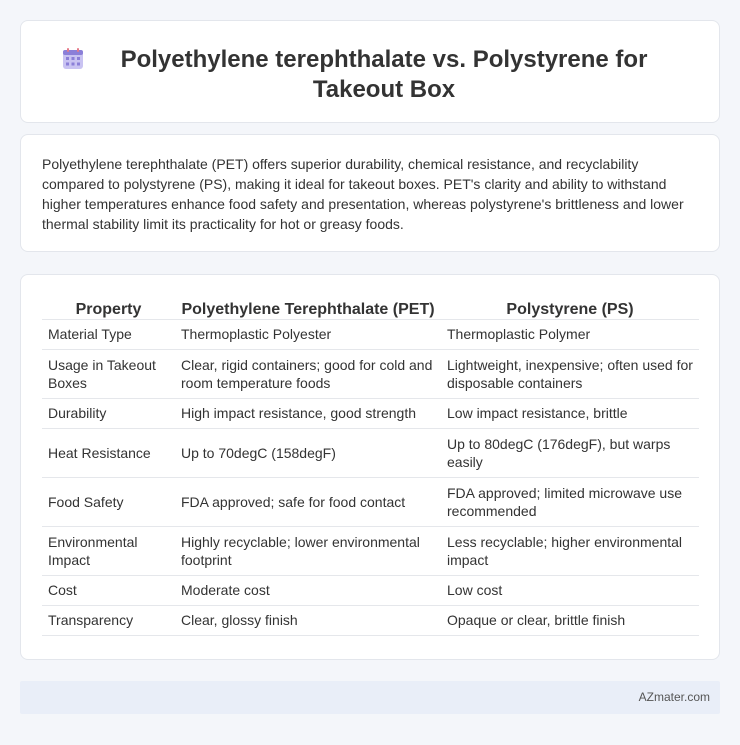 This screenshot has height=745, width=740. What do you see at coordinates (570, 453) in the screenshot?
I see `table-cell-ps: Up to 80degC (176degF), but warps easily` at bounding box center [570, 453].